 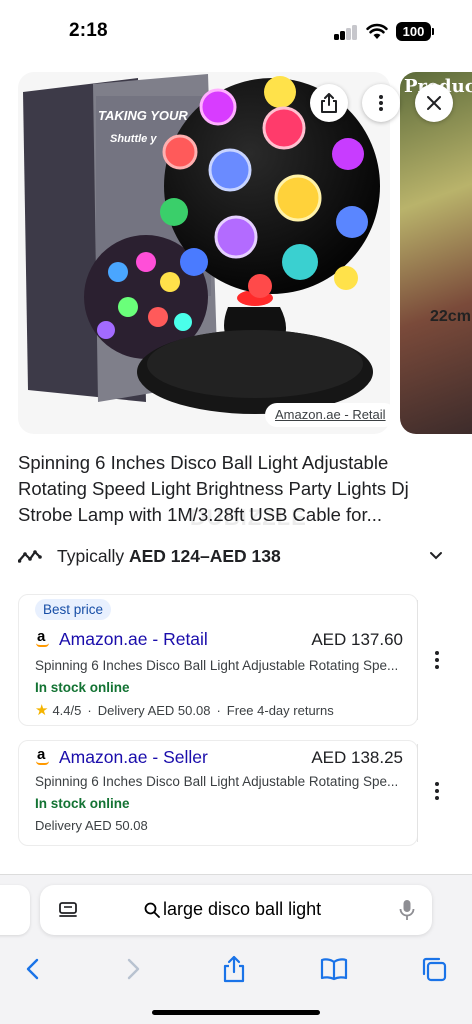 I want to click on search-query: large disco ball light, so click(x=232, y=909).